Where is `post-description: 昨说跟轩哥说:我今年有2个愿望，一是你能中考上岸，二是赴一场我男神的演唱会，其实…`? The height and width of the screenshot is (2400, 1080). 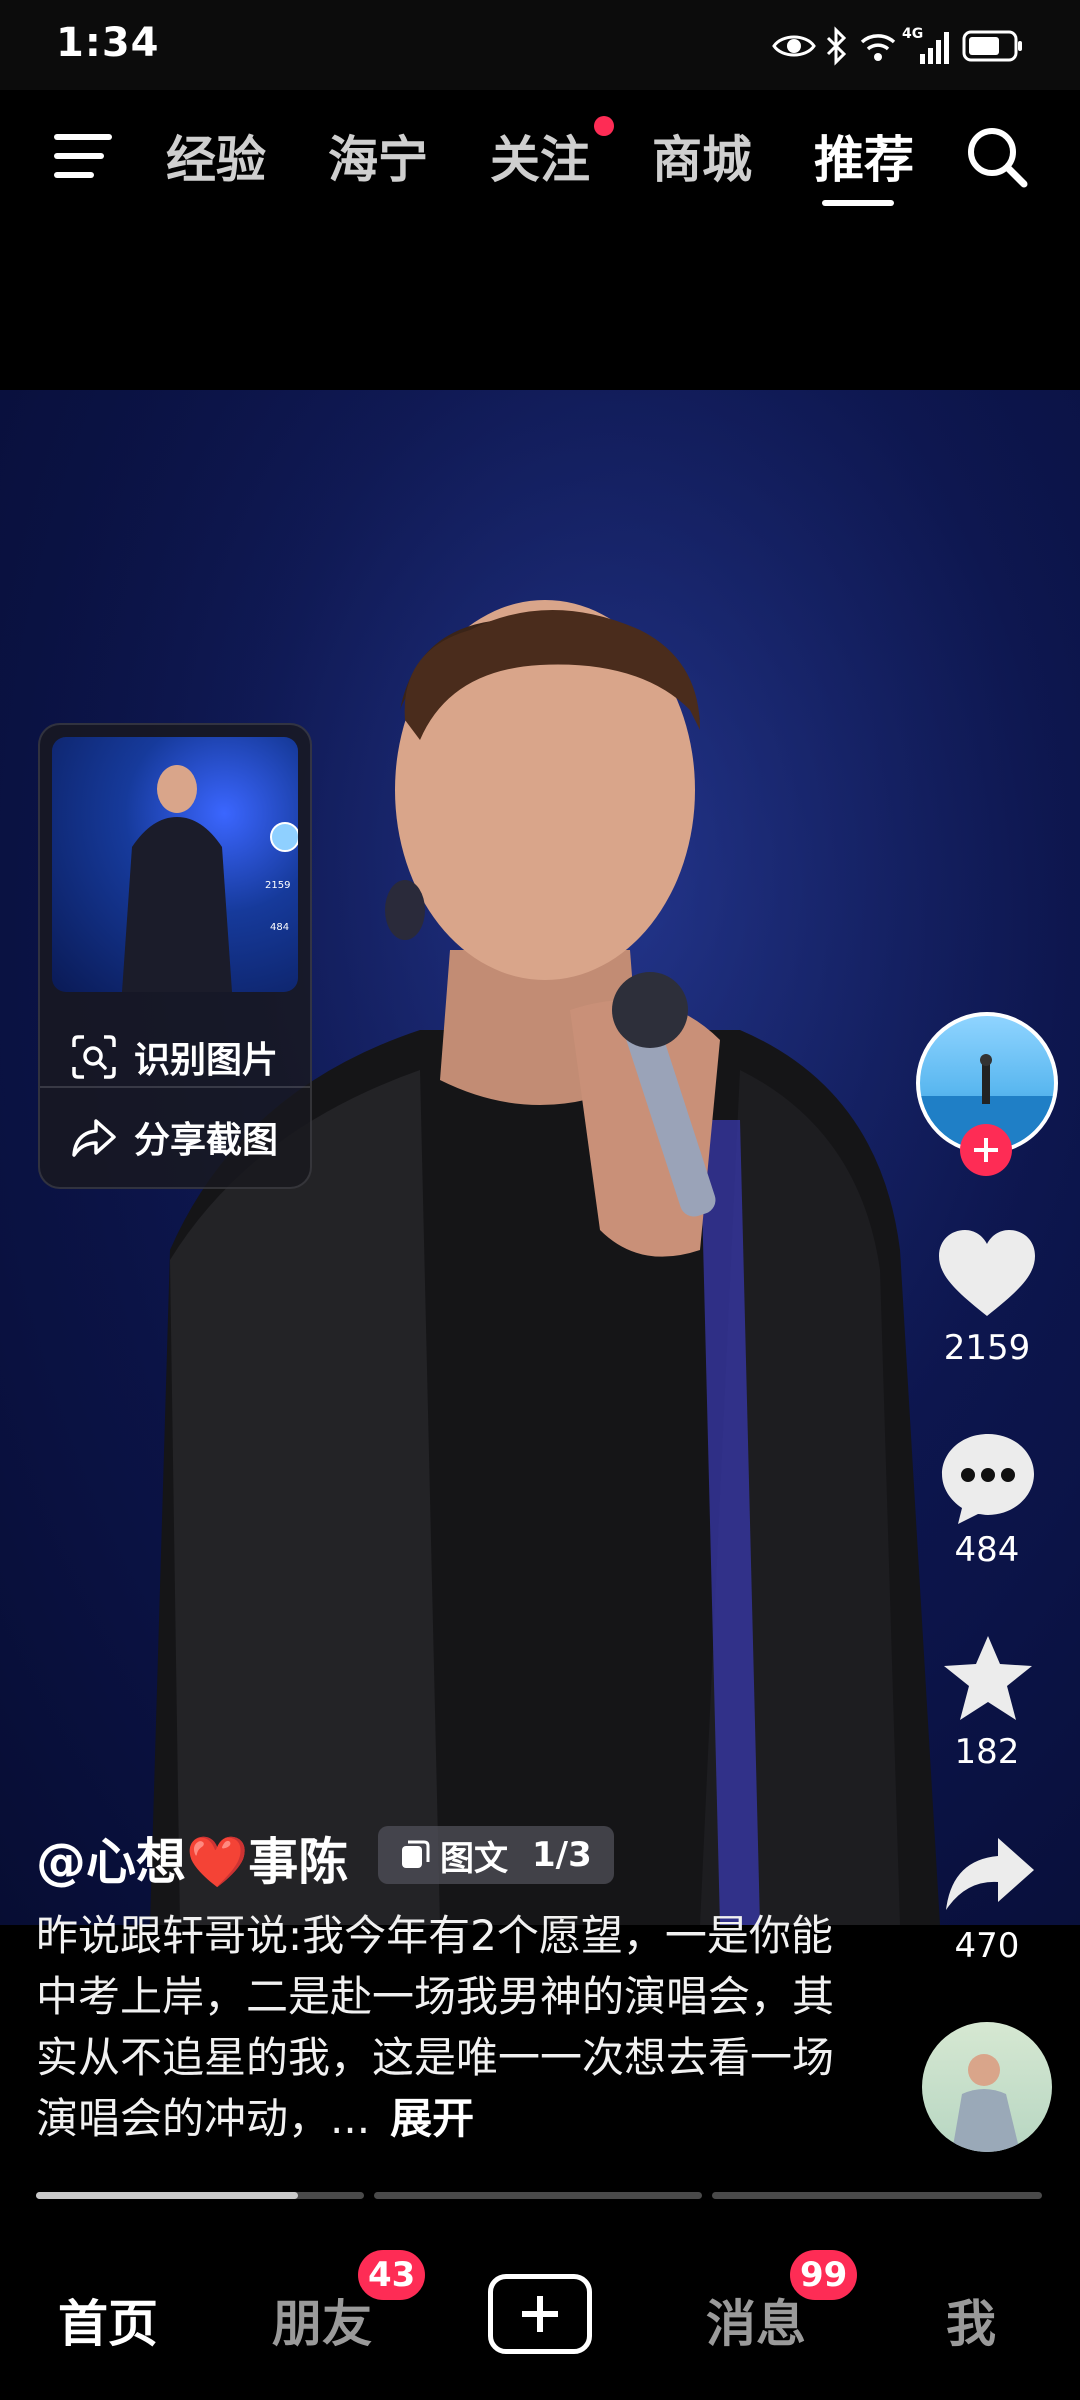
post-description: 昨说跟轩哥说:我今年有2个愿望，一是你能中考上岸，二是赴一场我男神的演唱会，其实… is located at coordinates (446, 2027).